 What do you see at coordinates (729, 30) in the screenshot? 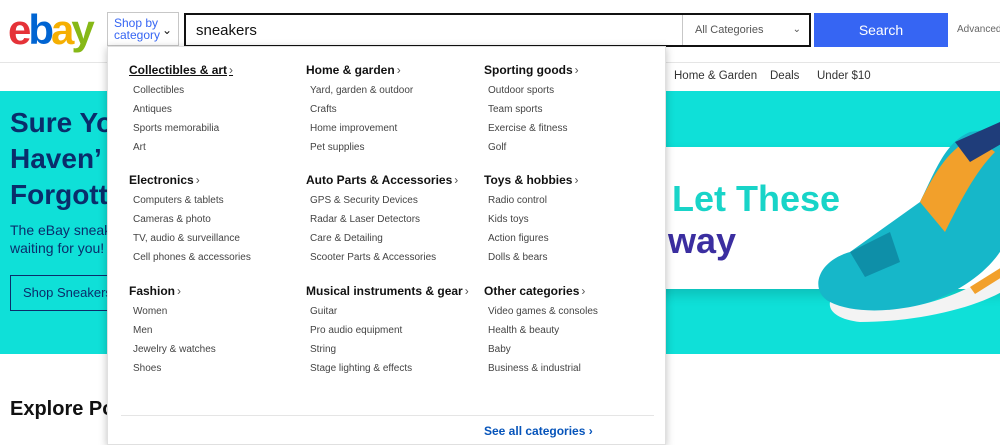
I see `category-select-value: All Categories` at bounding box center [729, 30].